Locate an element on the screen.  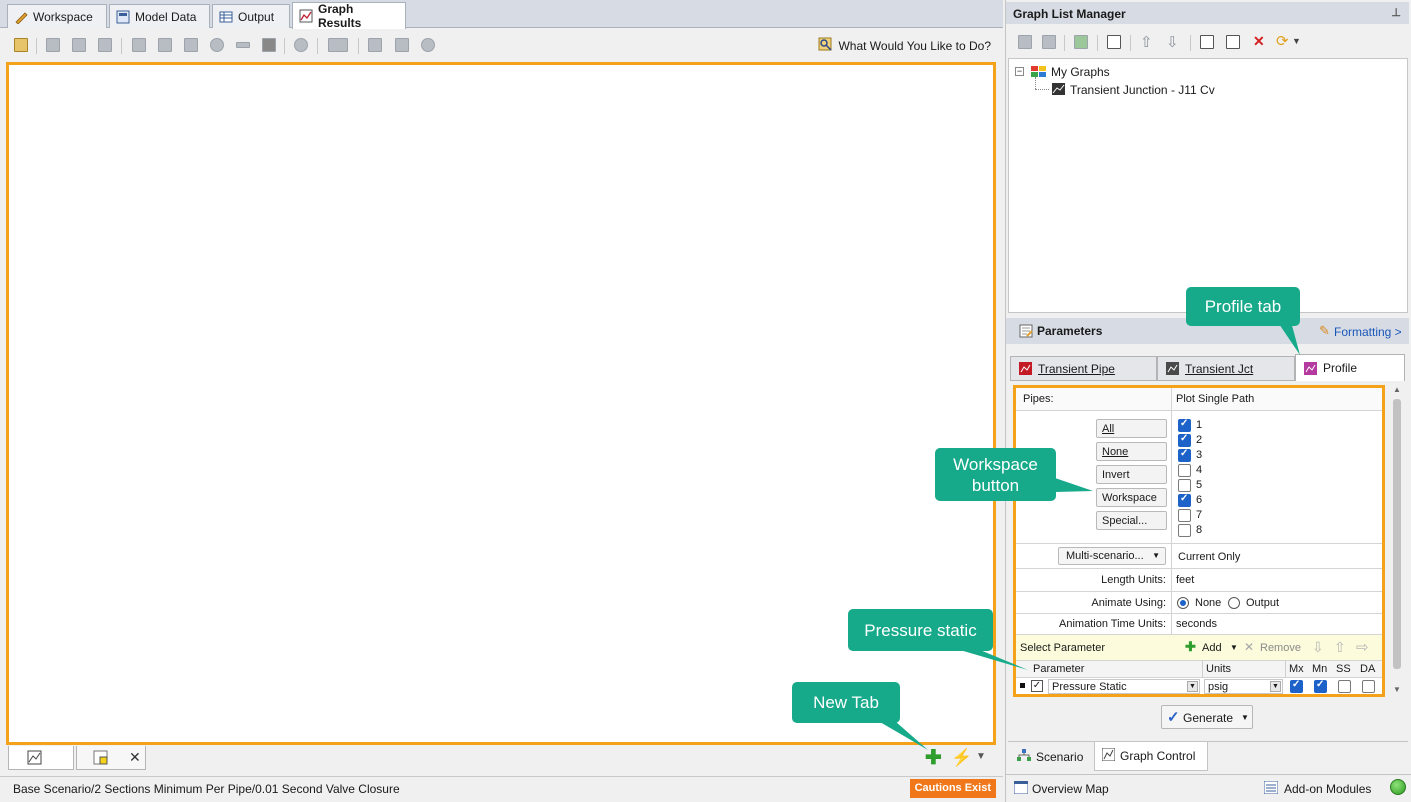
remove-button: Remove is located at coordinates (1280, 648).